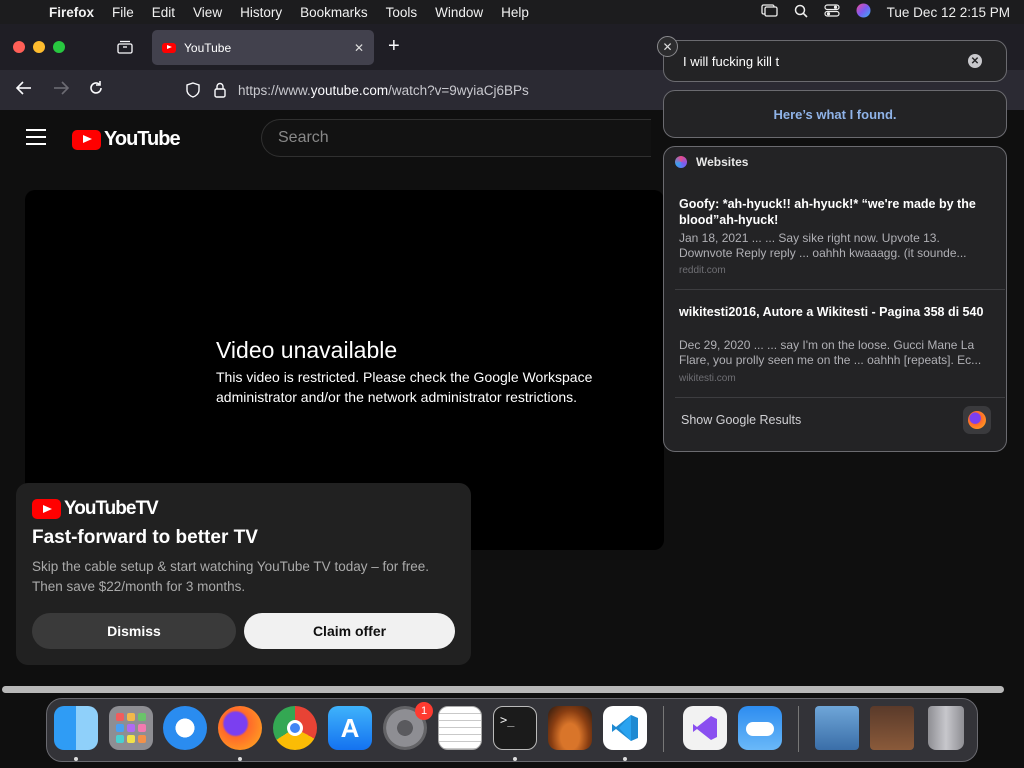  Describe the element at coordinates (837, 728) in the screenshot. I see `downloads-stack-icon` at that location.